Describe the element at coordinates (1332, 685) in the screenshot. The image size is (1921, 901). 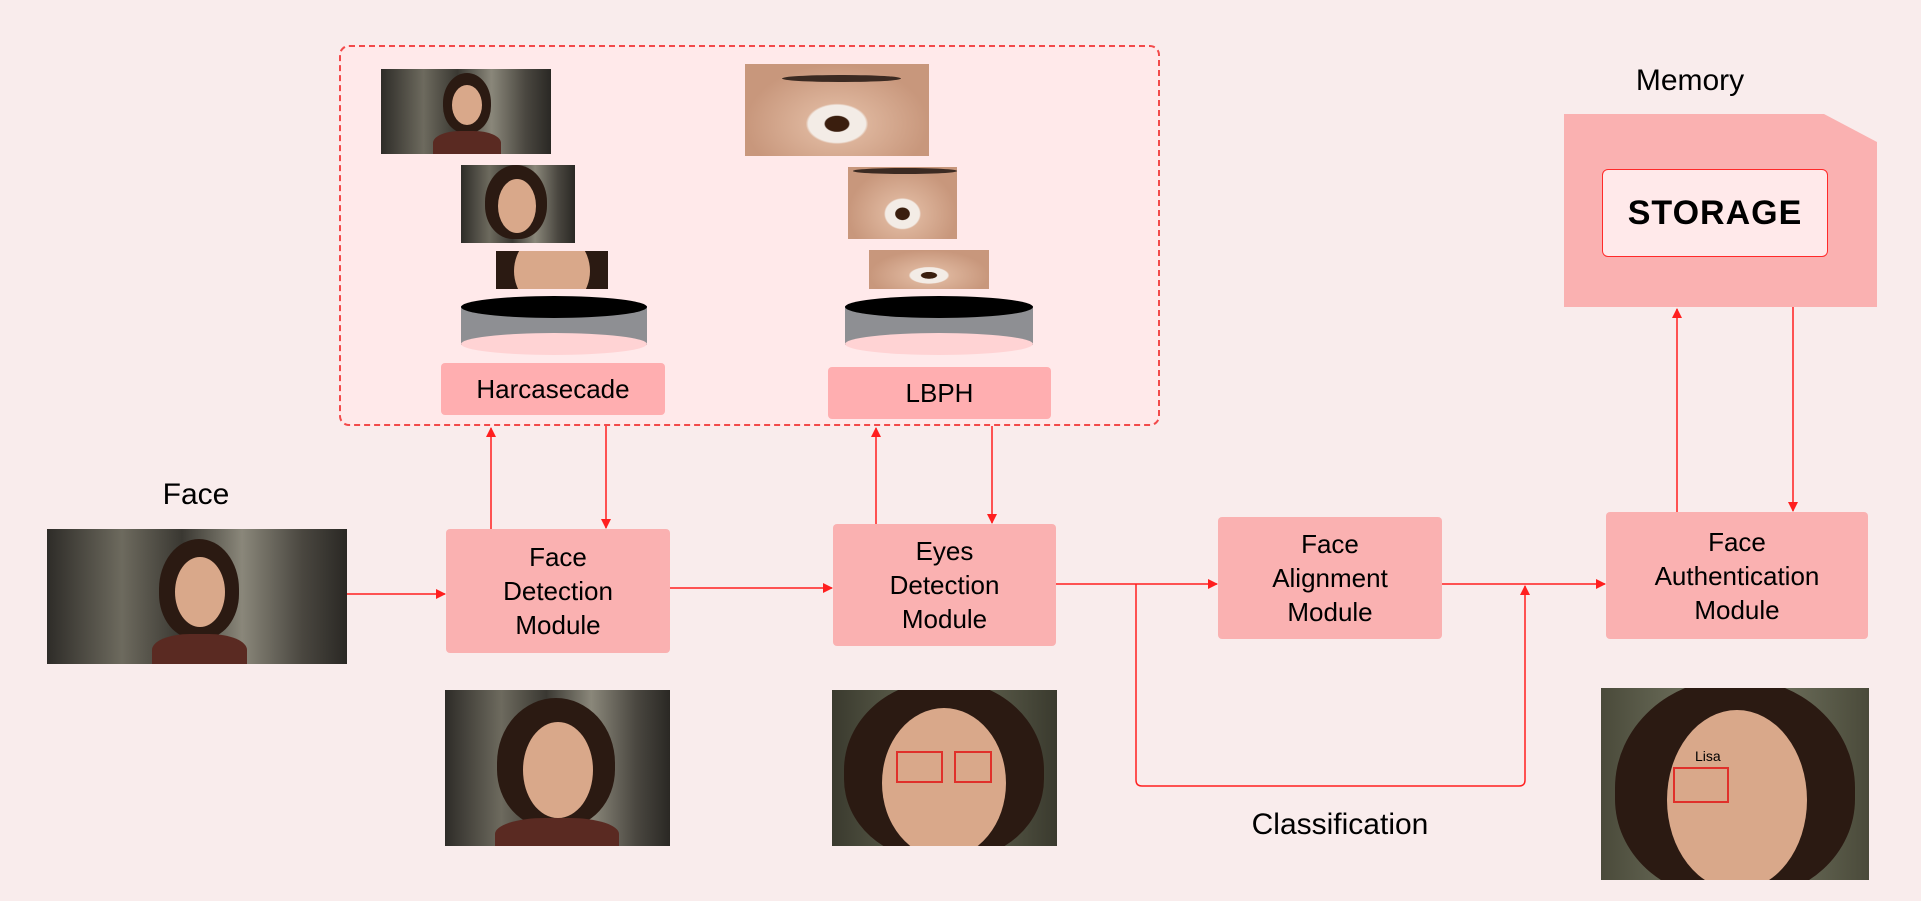
I see `classification-loop` at that location.